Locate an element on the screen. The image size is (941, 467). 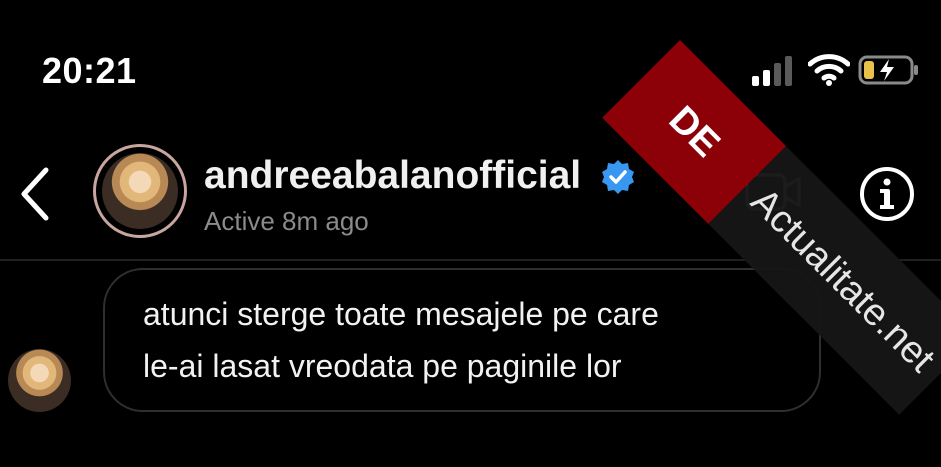
status-bar-time: 20:21 is located at coordinates (89, 70).